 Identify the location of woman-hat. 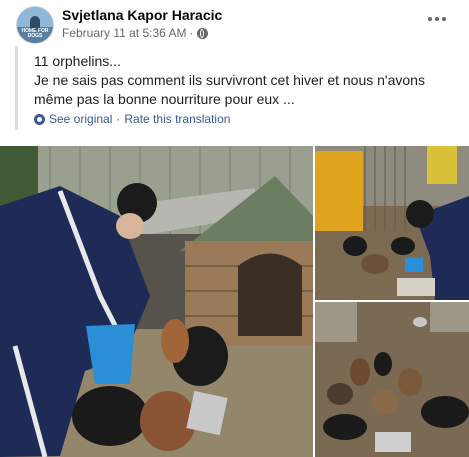
(420, 214).